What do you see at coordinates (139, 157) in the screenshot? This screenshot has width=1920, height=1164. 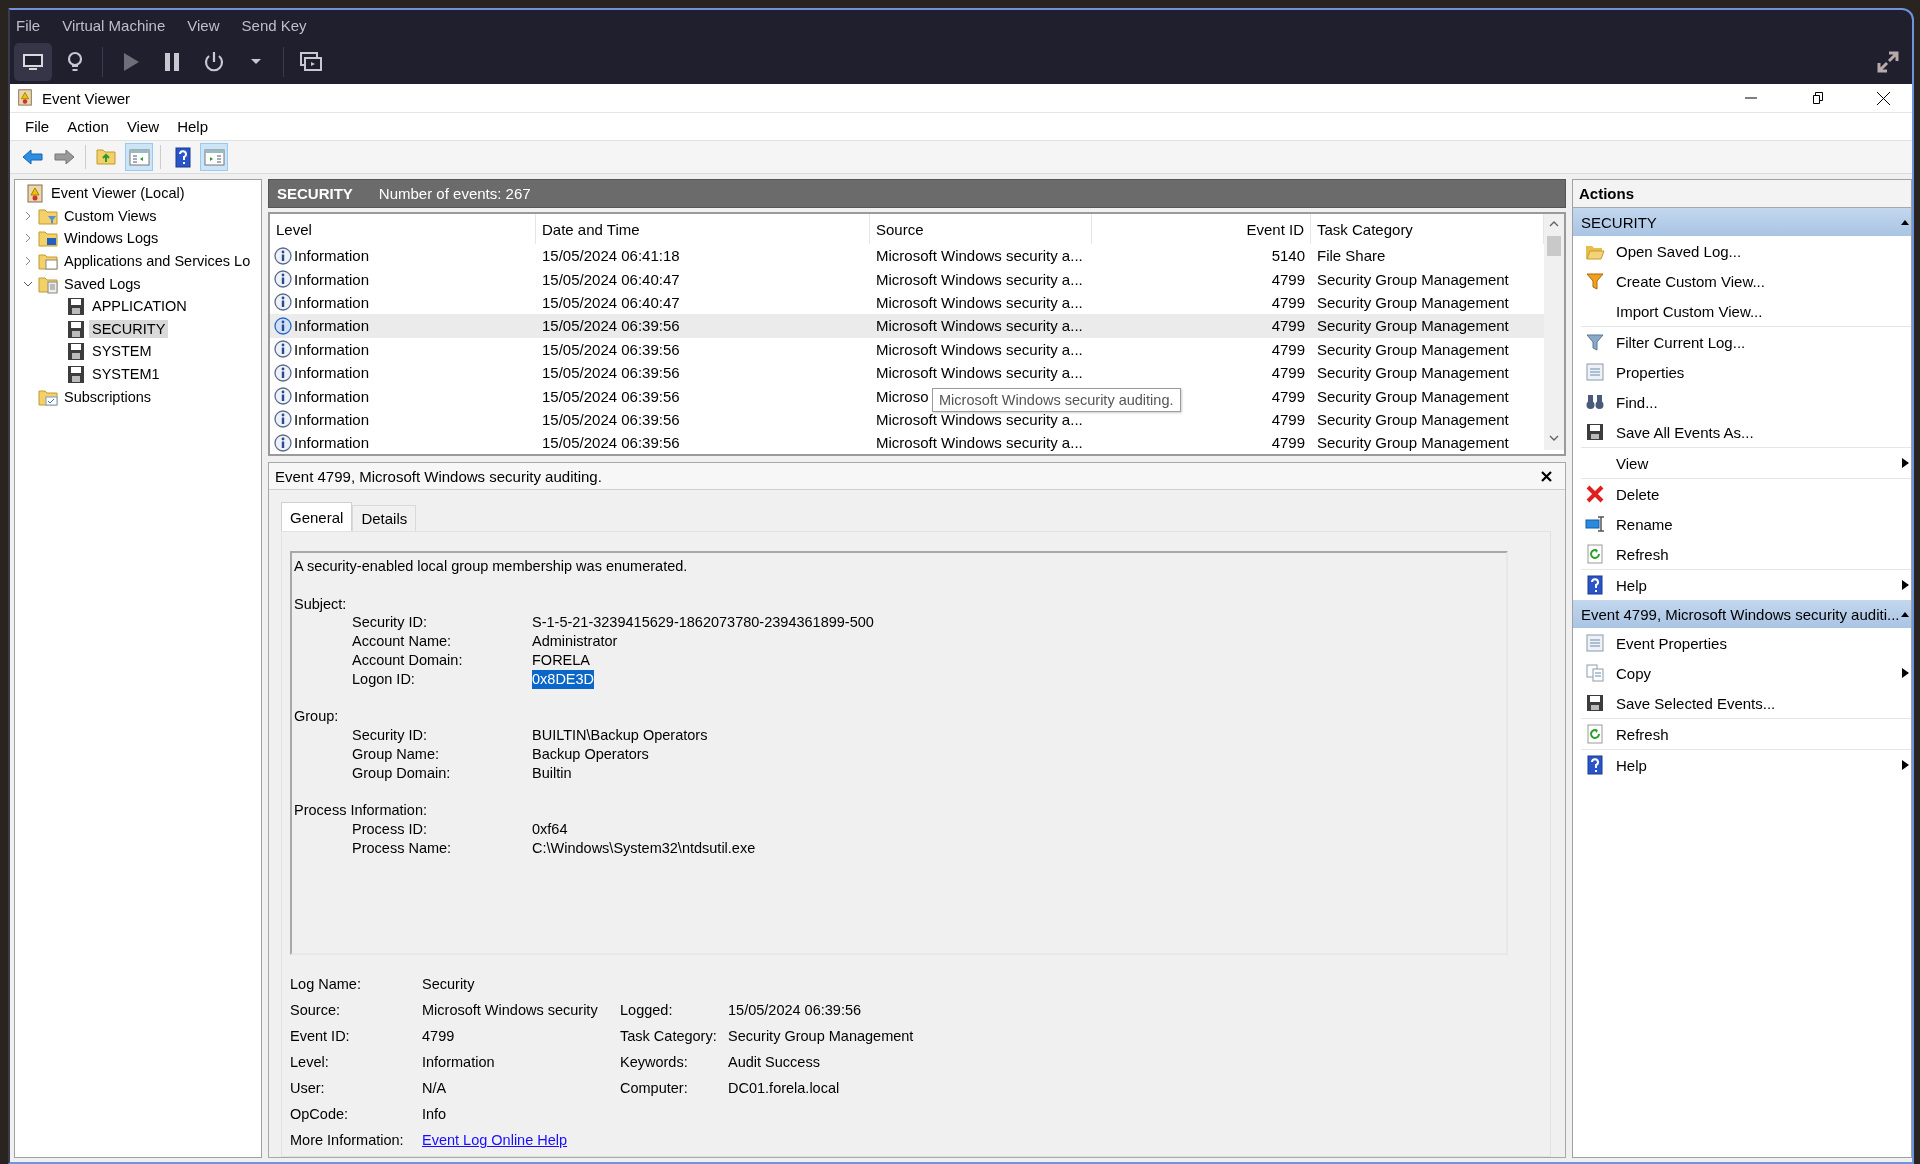 I see `tree-pane-icon` at bounding box center [139, 157].